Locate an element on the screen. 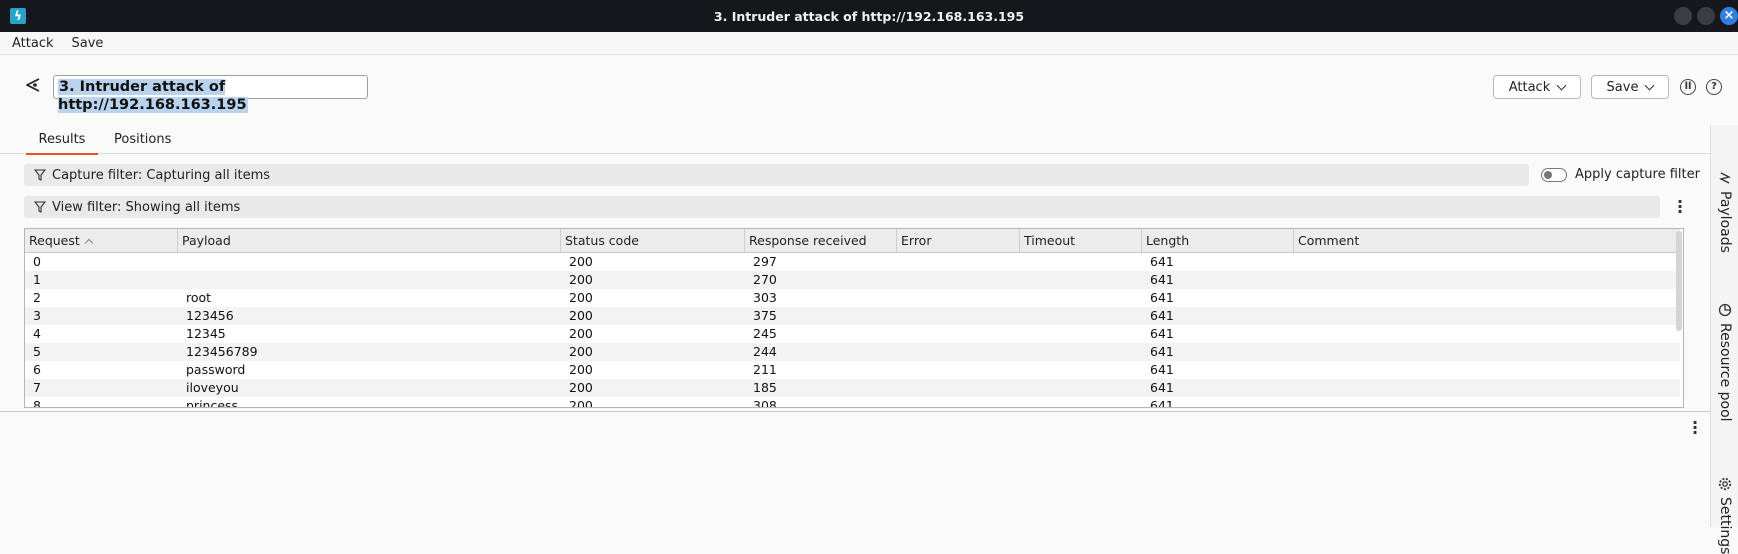  column-header-response-received: Response received is located at coordinates (821, 241).